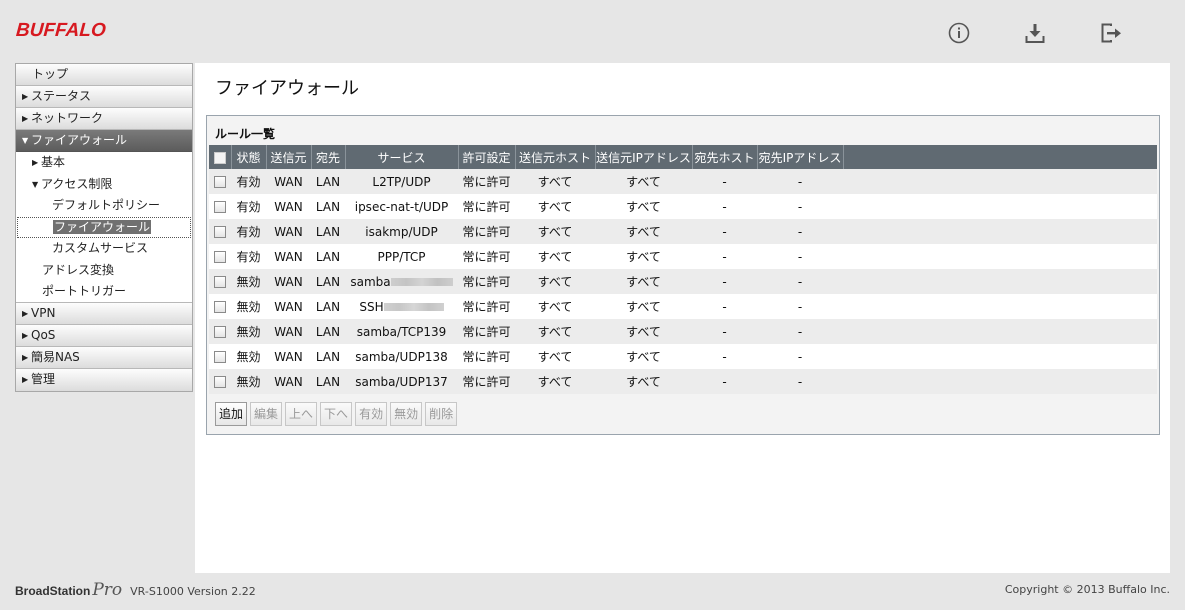 Image resolution: width=1185 pixels, height=610 pixels. What do you see at coordinates (245, 134) in the screenshot?
I see `section-title: ルール一覧` at bounding box center [245, 134].